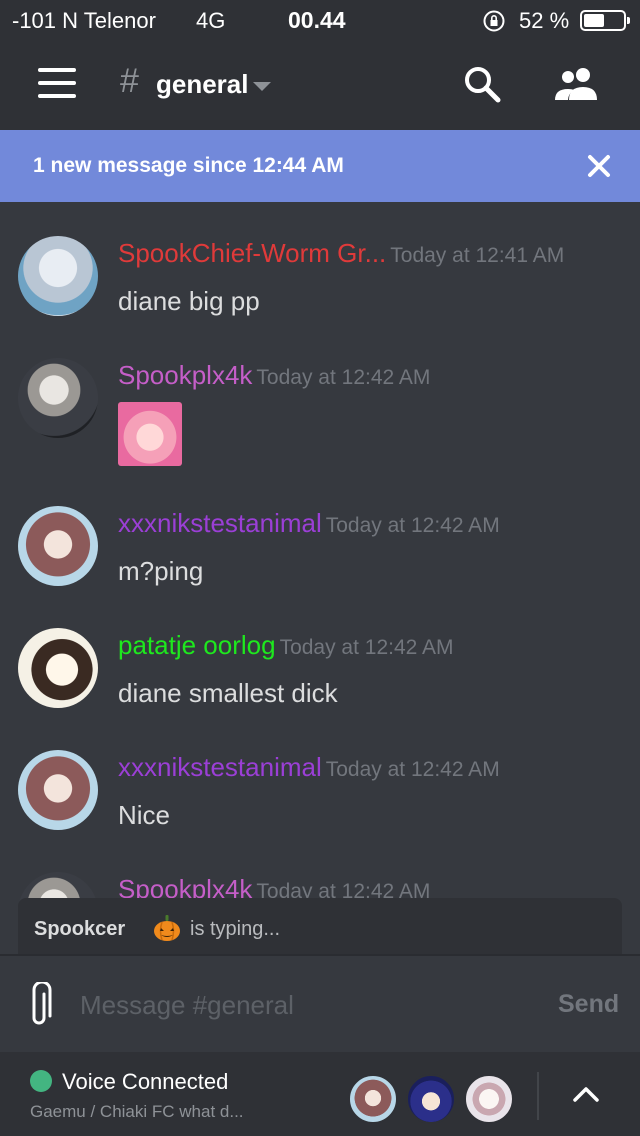 This screenshot has height=1136, width=640. What do you see at coordinates (80, 929) in the screenshot?
I see `typing-user: Spookcer` at bounding box center [80, 929].